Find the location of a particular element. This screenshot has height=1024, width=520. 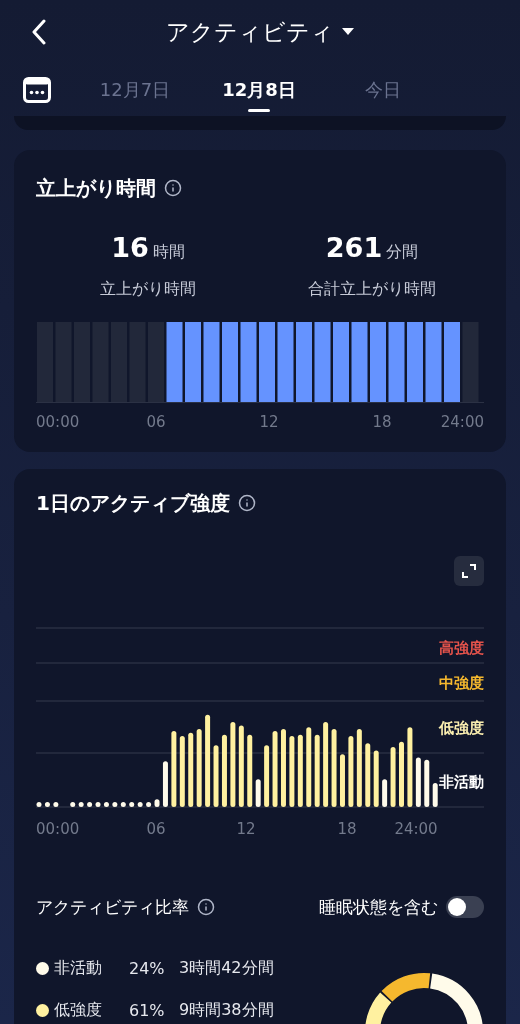

date-tab: 12月7日 is located at coordinates (135, 90).